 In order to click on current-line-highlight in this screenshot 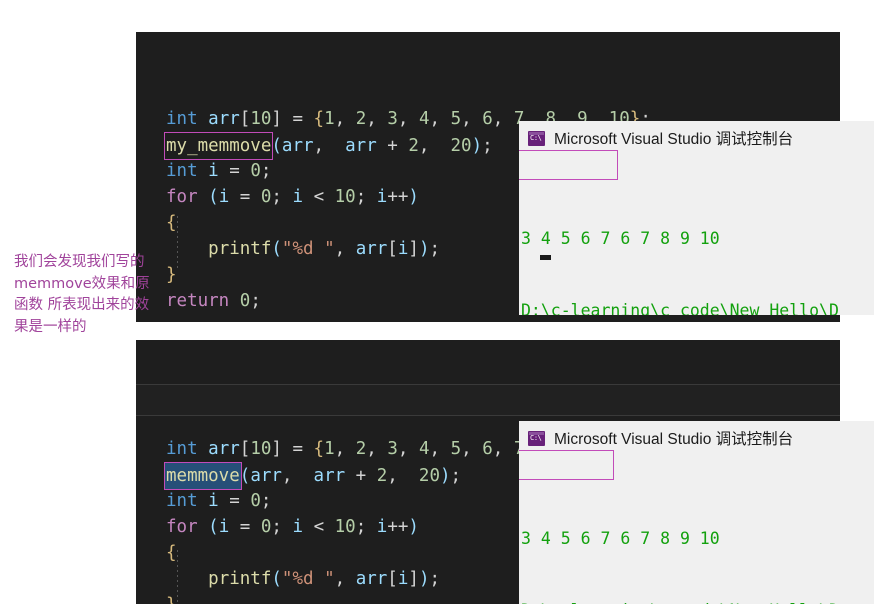, I will do `click(488, 400)`.